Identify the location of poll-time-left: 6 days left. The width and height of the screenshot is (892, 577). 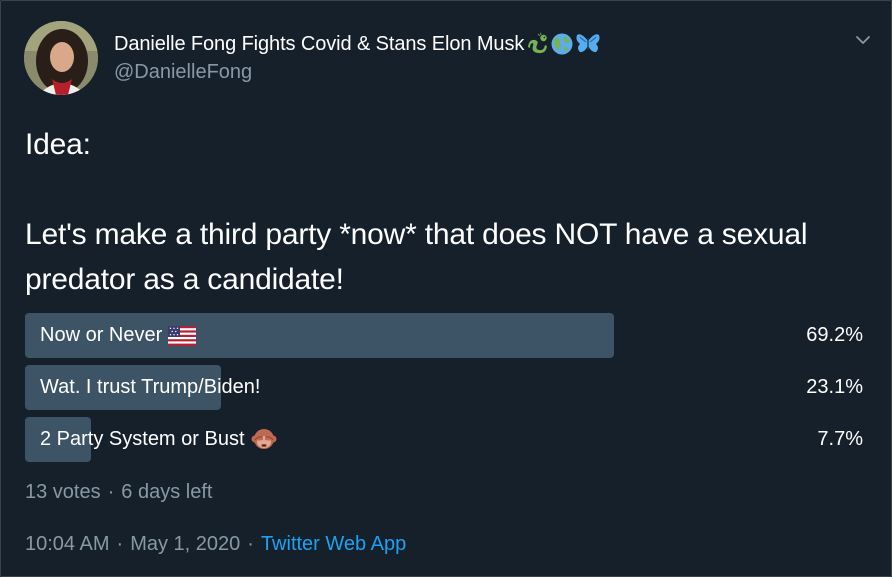
(167, 492).